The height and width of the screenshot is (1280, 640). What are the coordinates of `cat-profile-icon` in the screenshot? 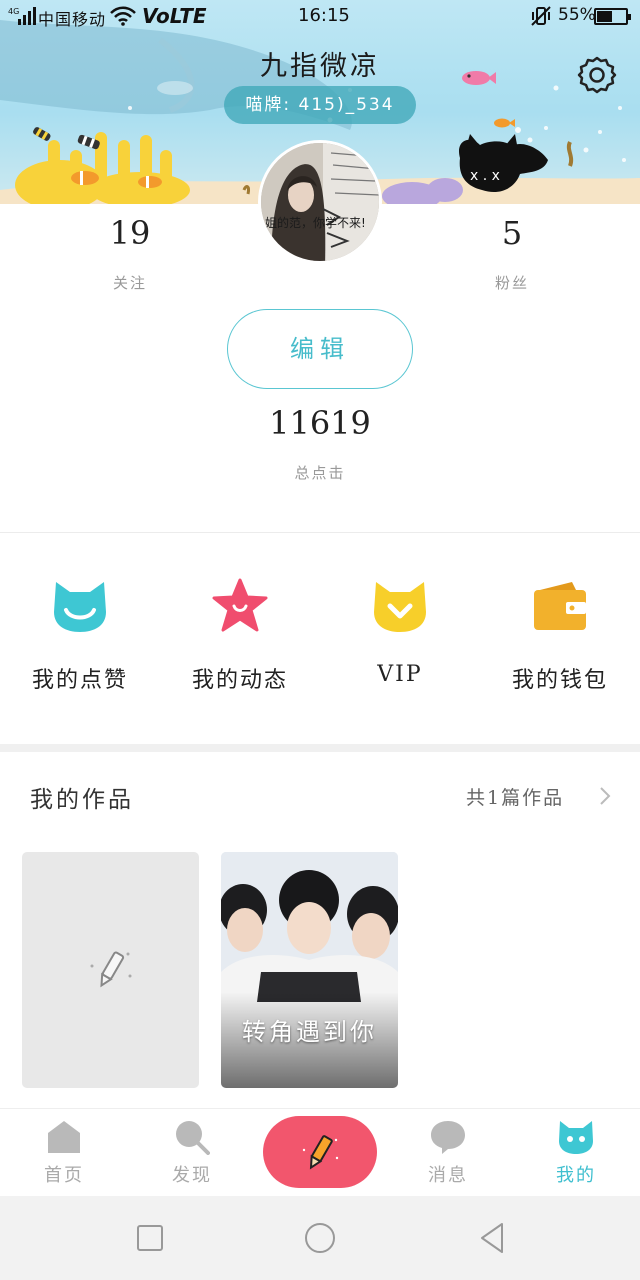 It's located at (576, 1137).